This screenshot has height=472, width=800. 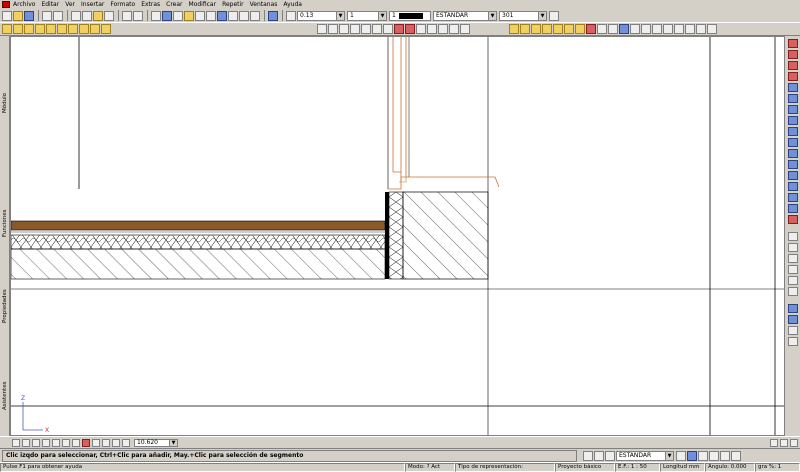 What do you see at coordinates (96, 442) in the screenshot?
I see `view-icon` at bounding box center [96, 442].